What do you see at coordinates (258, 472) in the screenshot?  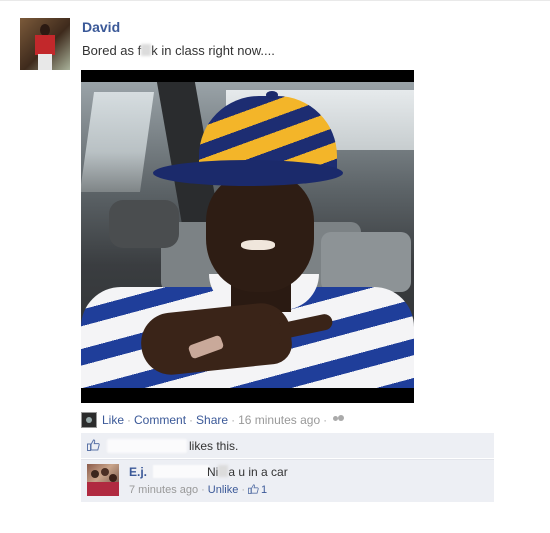 I see `comment-text-end: a u in a car` at bounding box center [258, 472].